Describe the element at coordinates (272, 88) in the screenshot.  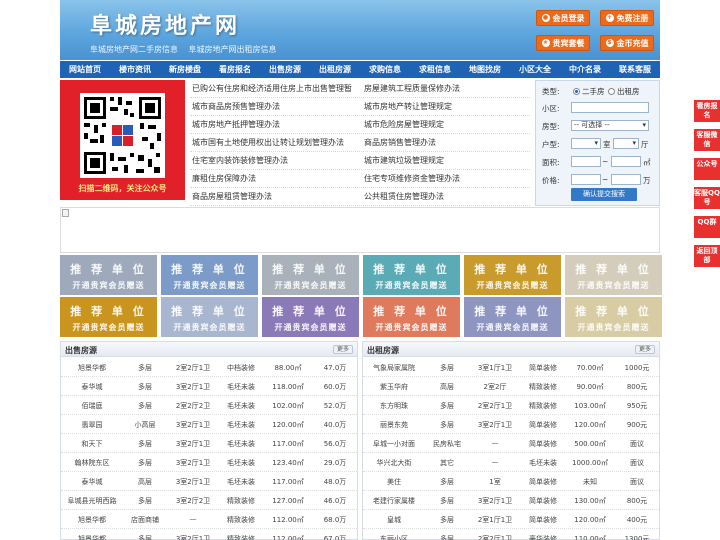
I see `regulation-link: 已购公有住房和经济适用住房上市出售管理暂` at that location.